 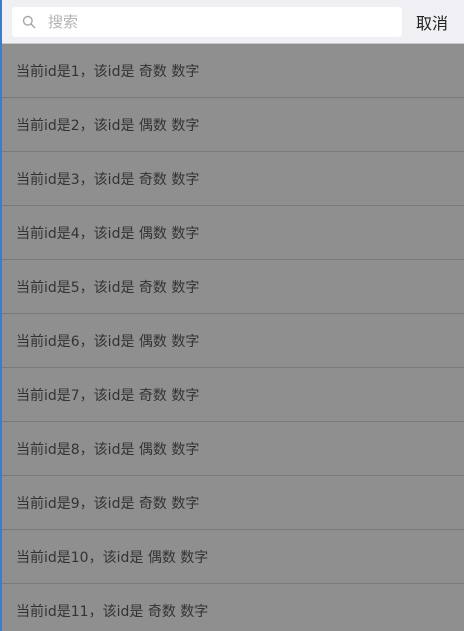 I want to click on list-item: 当前id是11，该id是 奇数 数字, so click(x=233, y=607).